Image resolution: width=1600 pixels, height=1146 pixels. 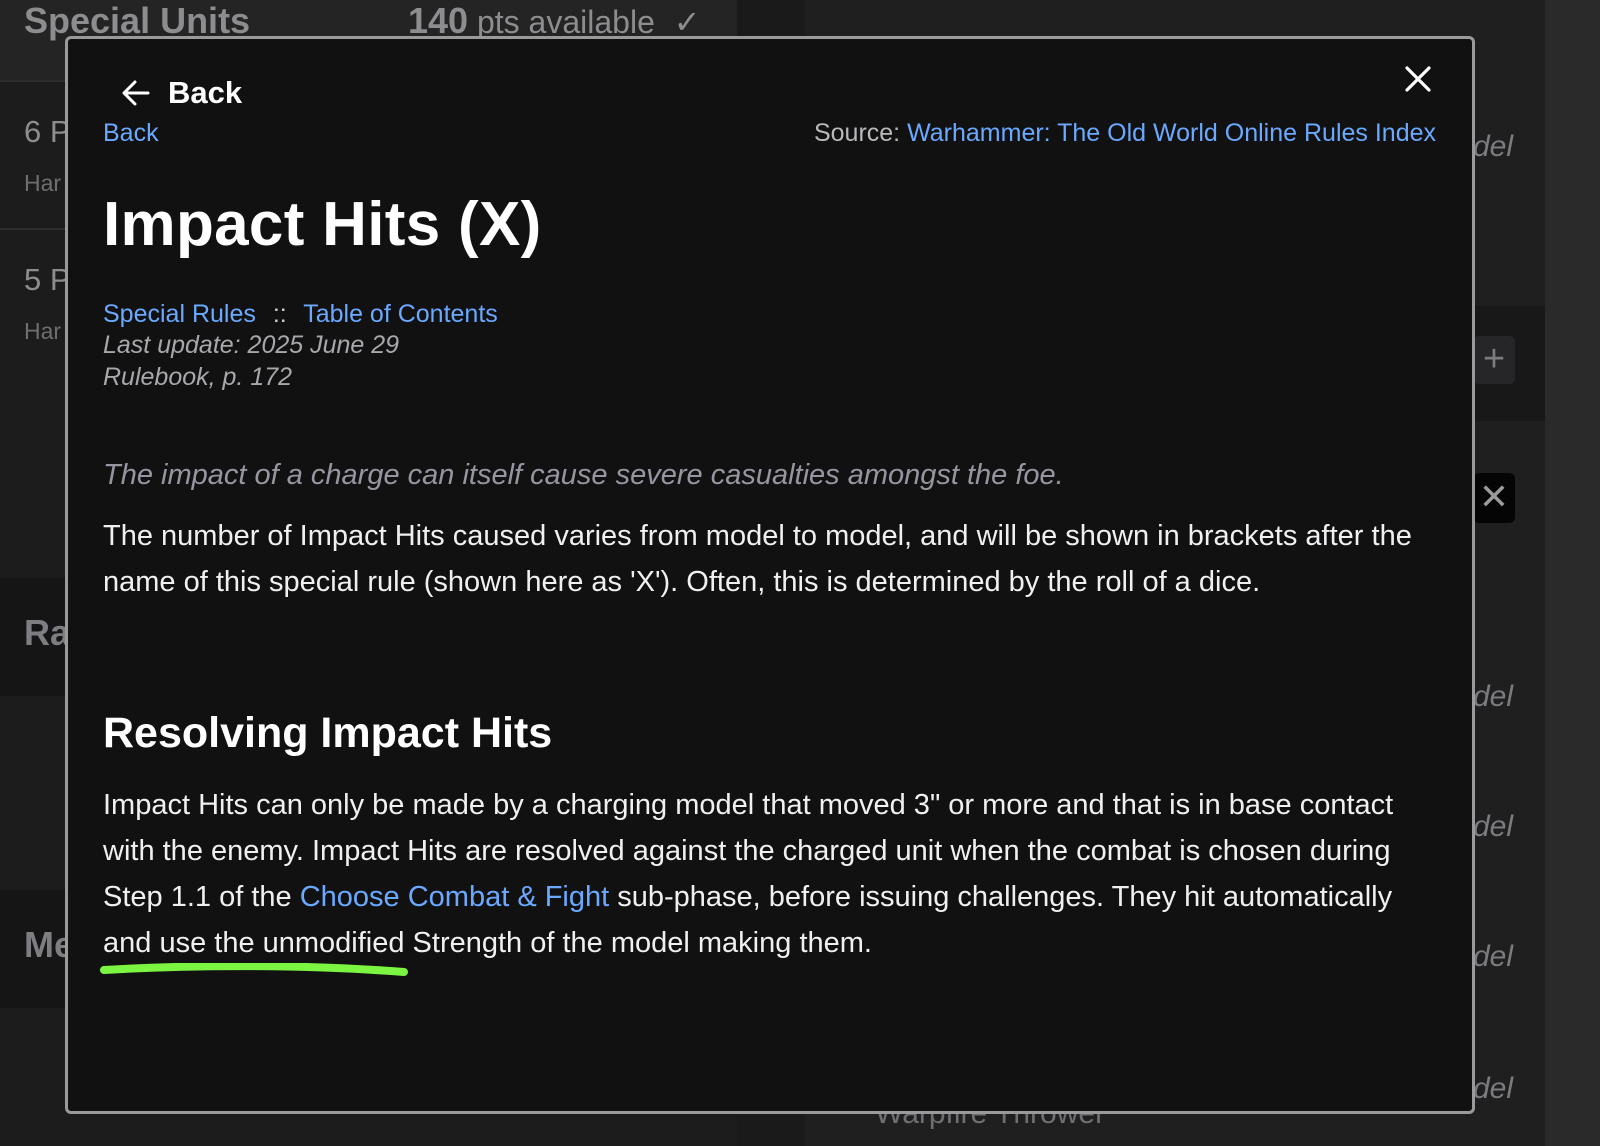 I want to click on breadcrumb: Special Rules :: Table of Contents, so click(x=300, y=314).